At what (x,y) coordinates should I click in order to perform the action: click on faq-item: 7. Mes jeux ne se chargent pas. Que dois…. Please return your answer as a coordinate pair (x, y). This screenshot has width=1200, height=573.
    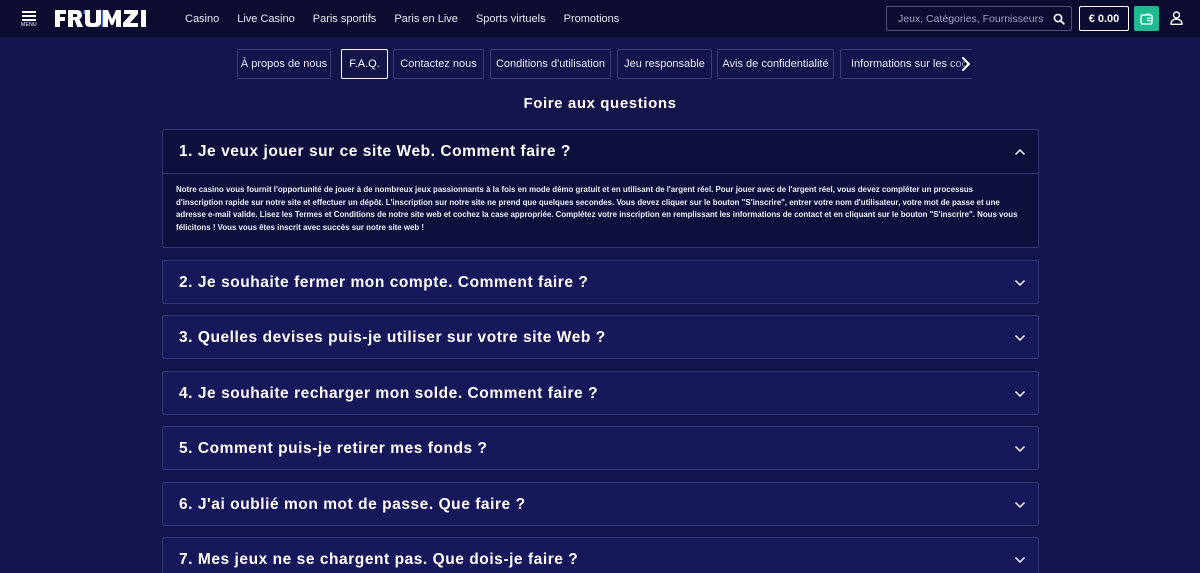
    Looking at the image, I should click on (600, 555).